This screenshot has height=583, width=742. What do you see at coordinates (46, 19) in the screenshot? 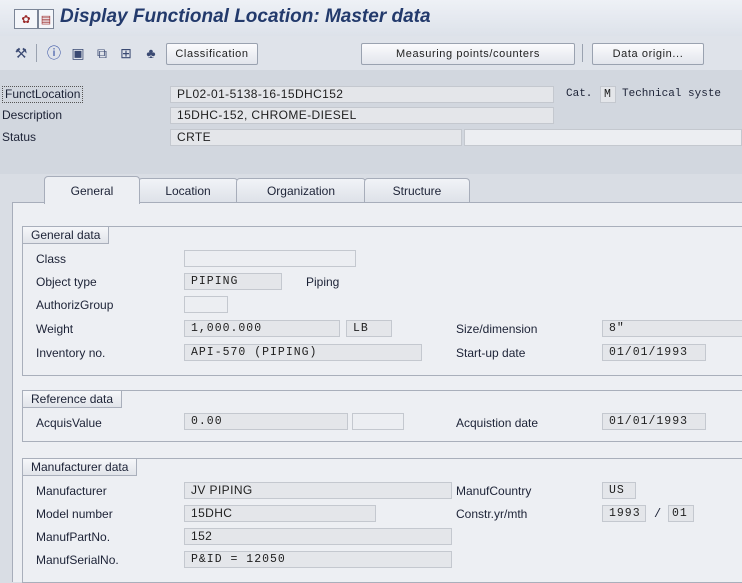
I see `window-menu-icon: ▤` at bounding box center [46, 19].